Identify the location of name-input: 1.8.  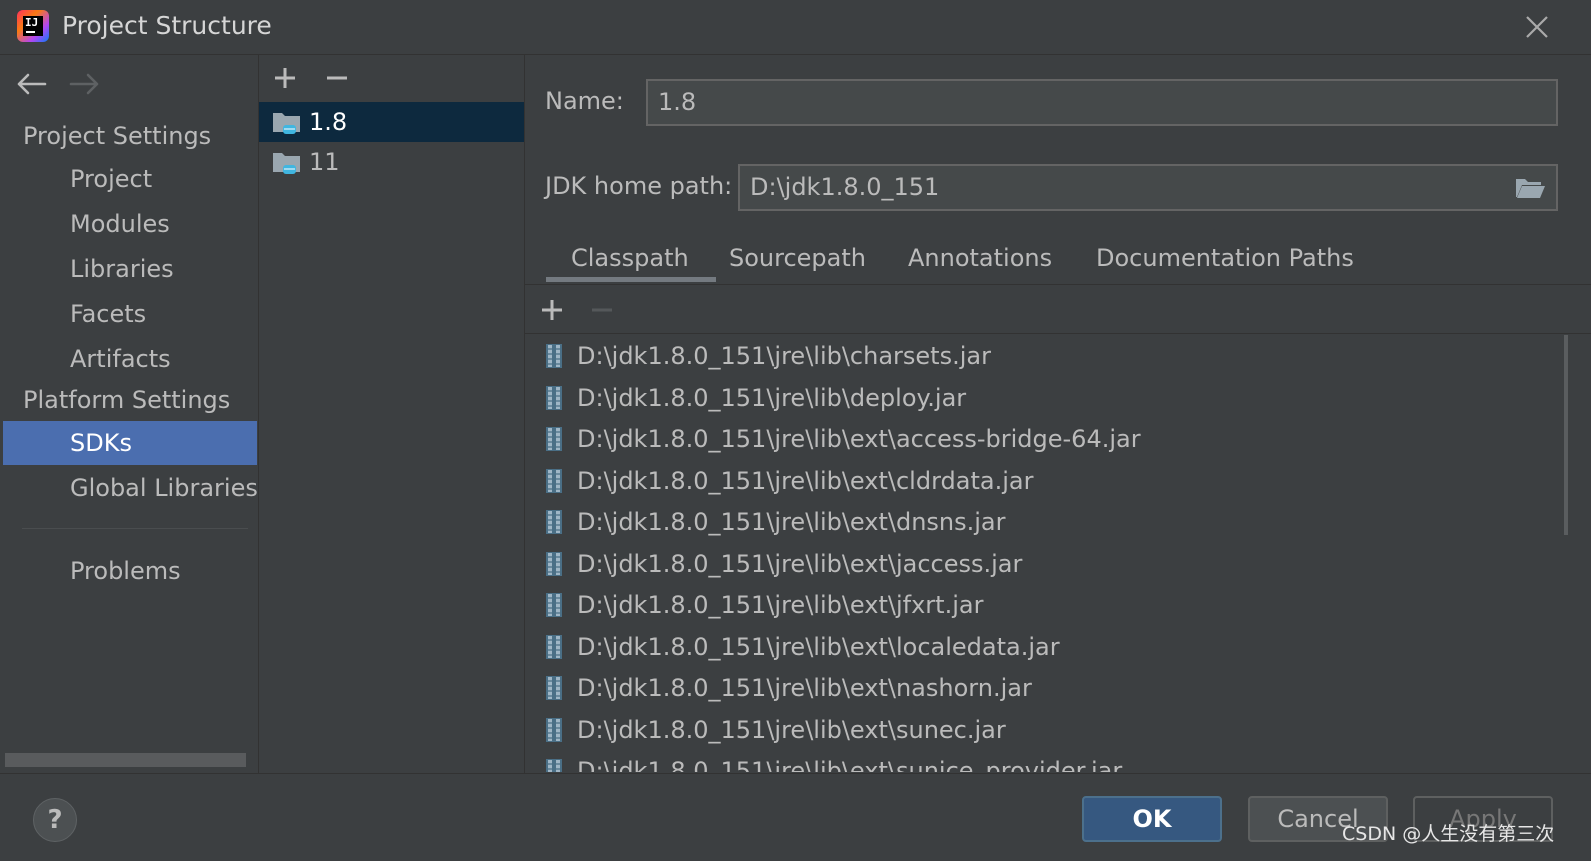
(1102, 102).